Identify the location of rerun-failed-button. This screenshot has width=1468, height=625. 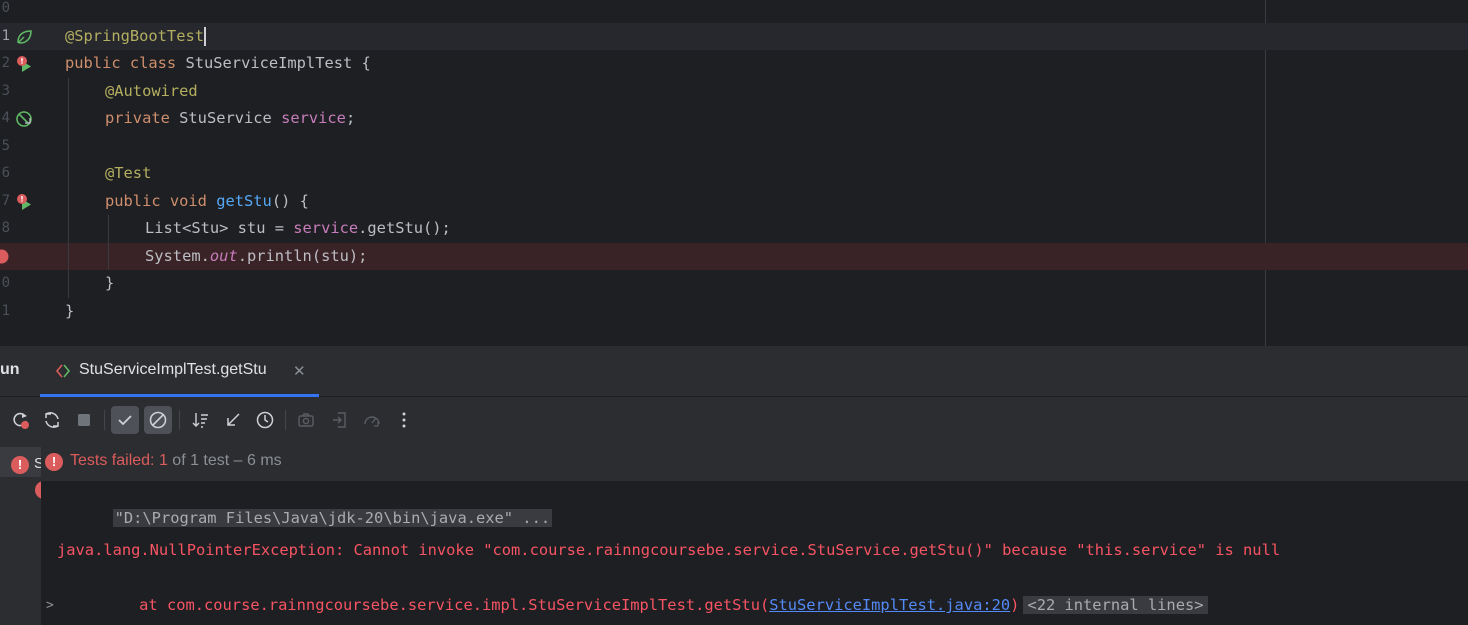
(20, 420).